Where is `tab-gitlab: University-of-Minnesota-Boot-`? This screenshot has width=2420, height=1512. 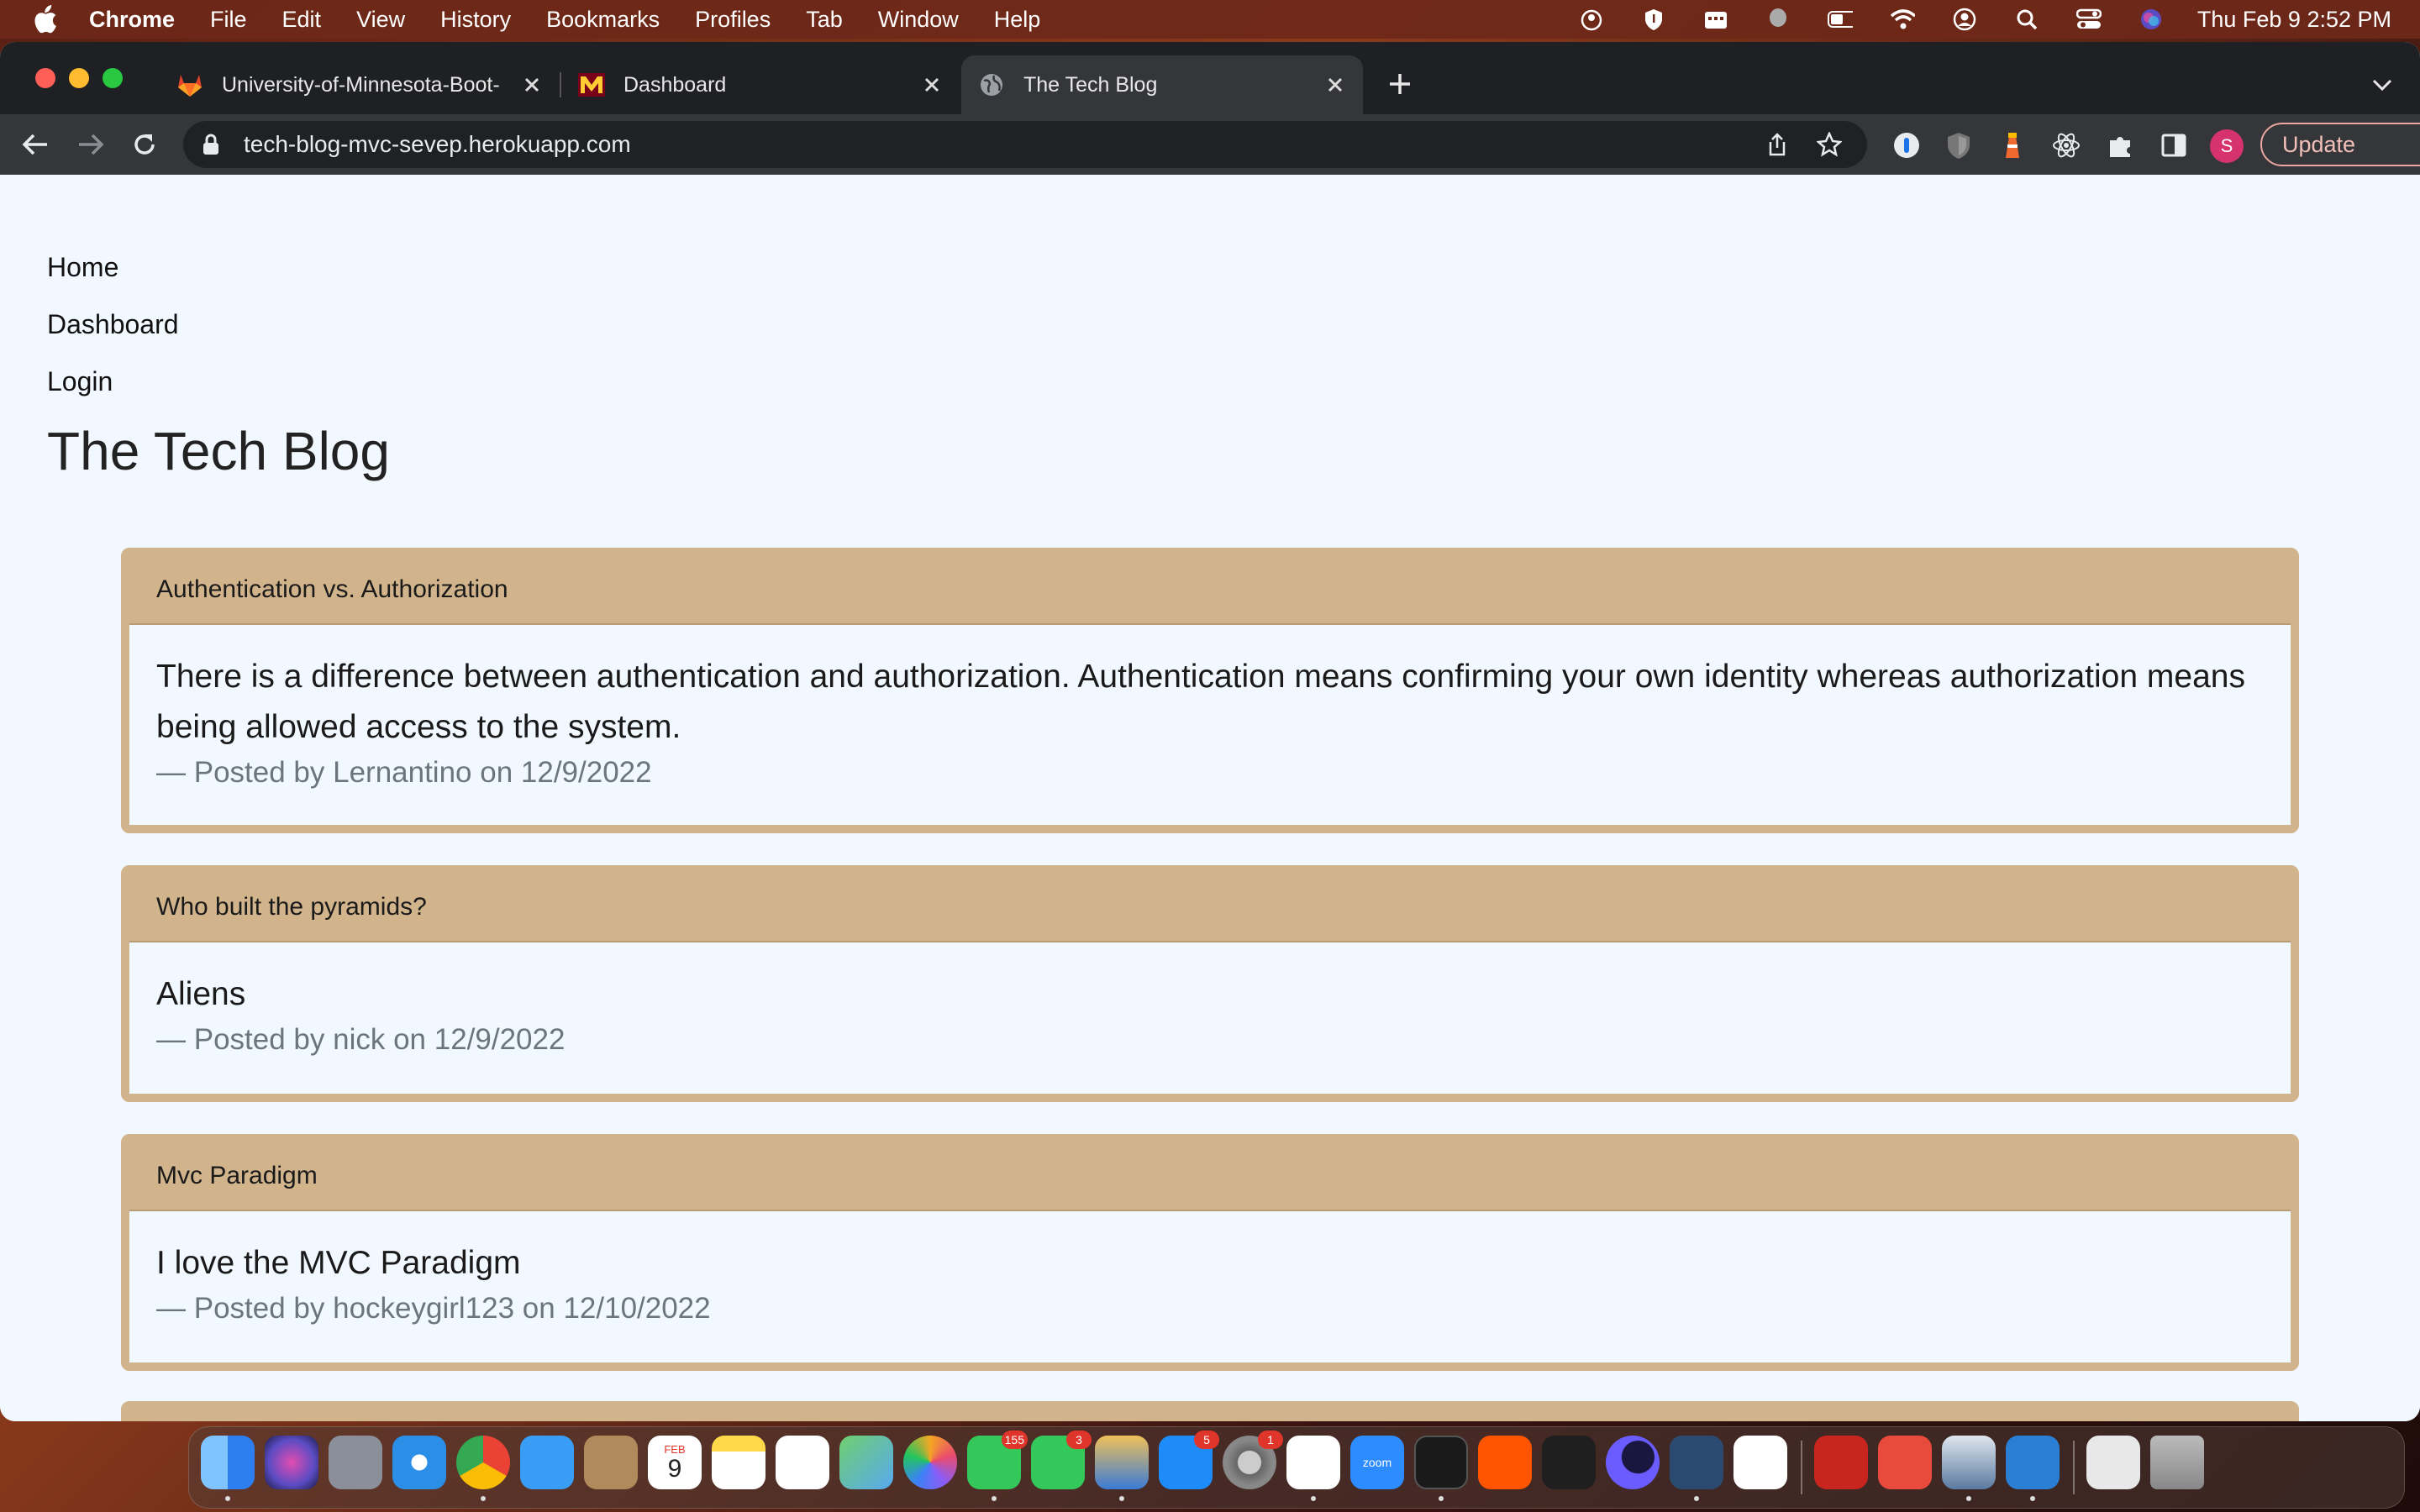 tab-gitlab: University-of-Minnesota-Boot- is located at coordinates (360, 84).